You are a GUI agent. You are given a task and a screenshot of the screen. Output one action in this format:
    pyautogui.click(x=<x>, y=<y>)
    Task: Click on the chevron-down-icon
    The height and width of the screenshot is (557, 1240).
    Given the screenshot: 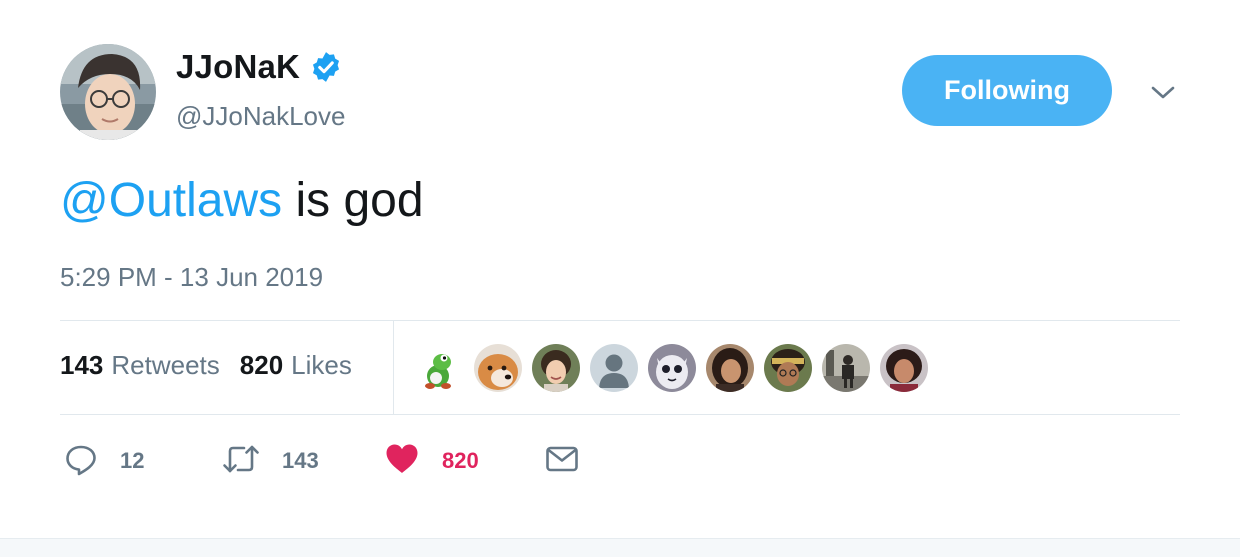 What is the action you would take?
    pyautogui.click(x=1163, y=93)
    